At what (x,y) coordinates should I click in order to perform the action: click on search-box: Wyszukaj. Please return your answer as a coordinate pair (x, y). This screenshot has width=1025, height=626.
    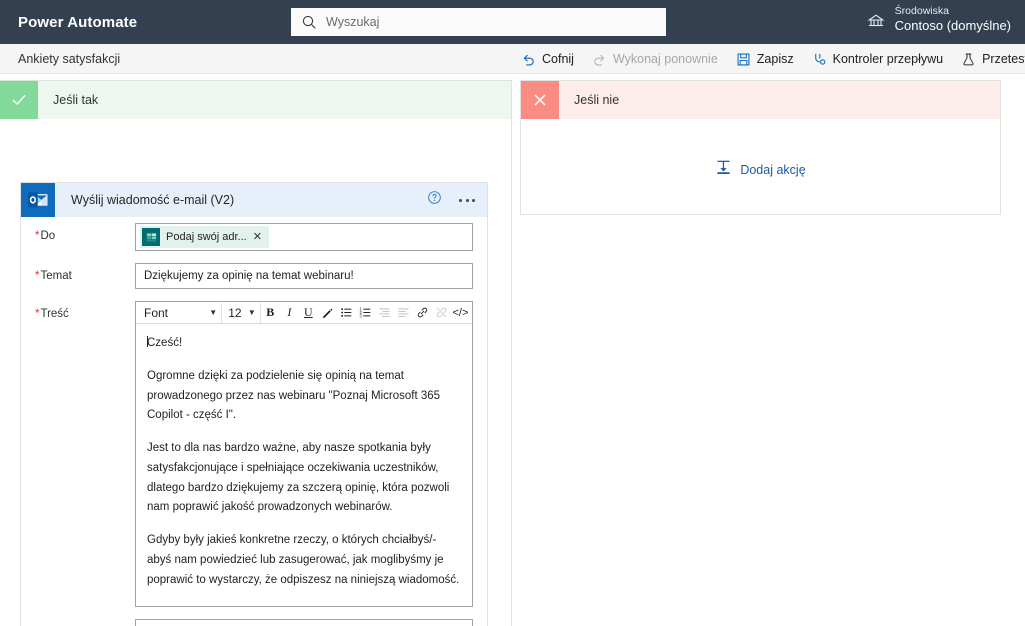
    Looking at the image, I should click on (478, 22).